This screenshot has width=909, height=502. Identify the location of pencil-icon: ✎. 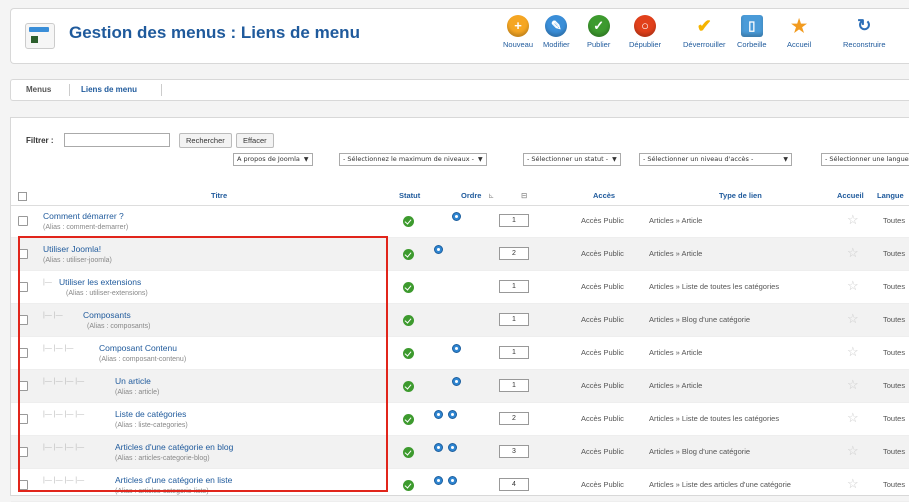
(556, 26).